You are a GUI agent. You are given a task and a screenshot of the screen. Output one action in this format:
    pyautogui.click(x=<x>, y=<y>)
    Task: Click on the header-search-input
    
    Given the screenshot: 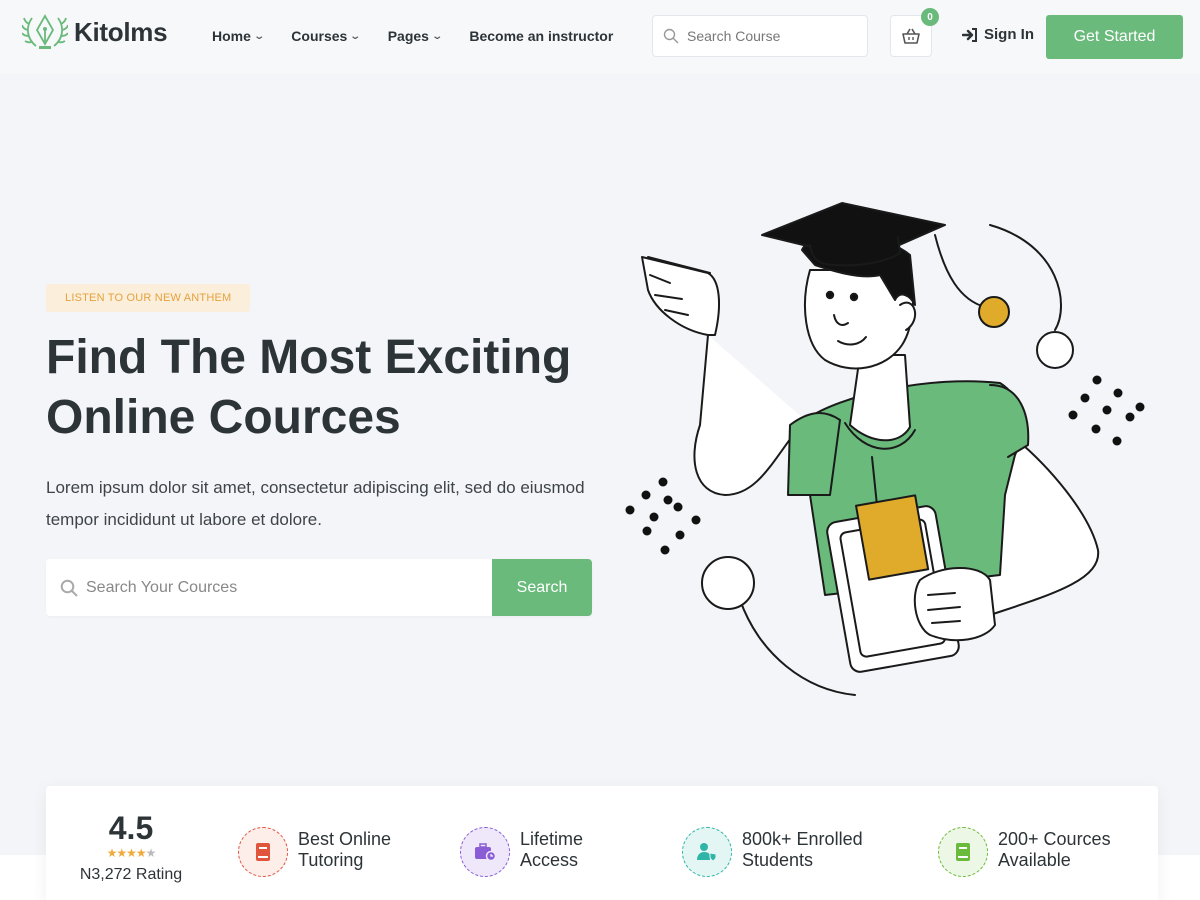 What is the action you would take?
    pyautogui.click(x=772, y=36)
    